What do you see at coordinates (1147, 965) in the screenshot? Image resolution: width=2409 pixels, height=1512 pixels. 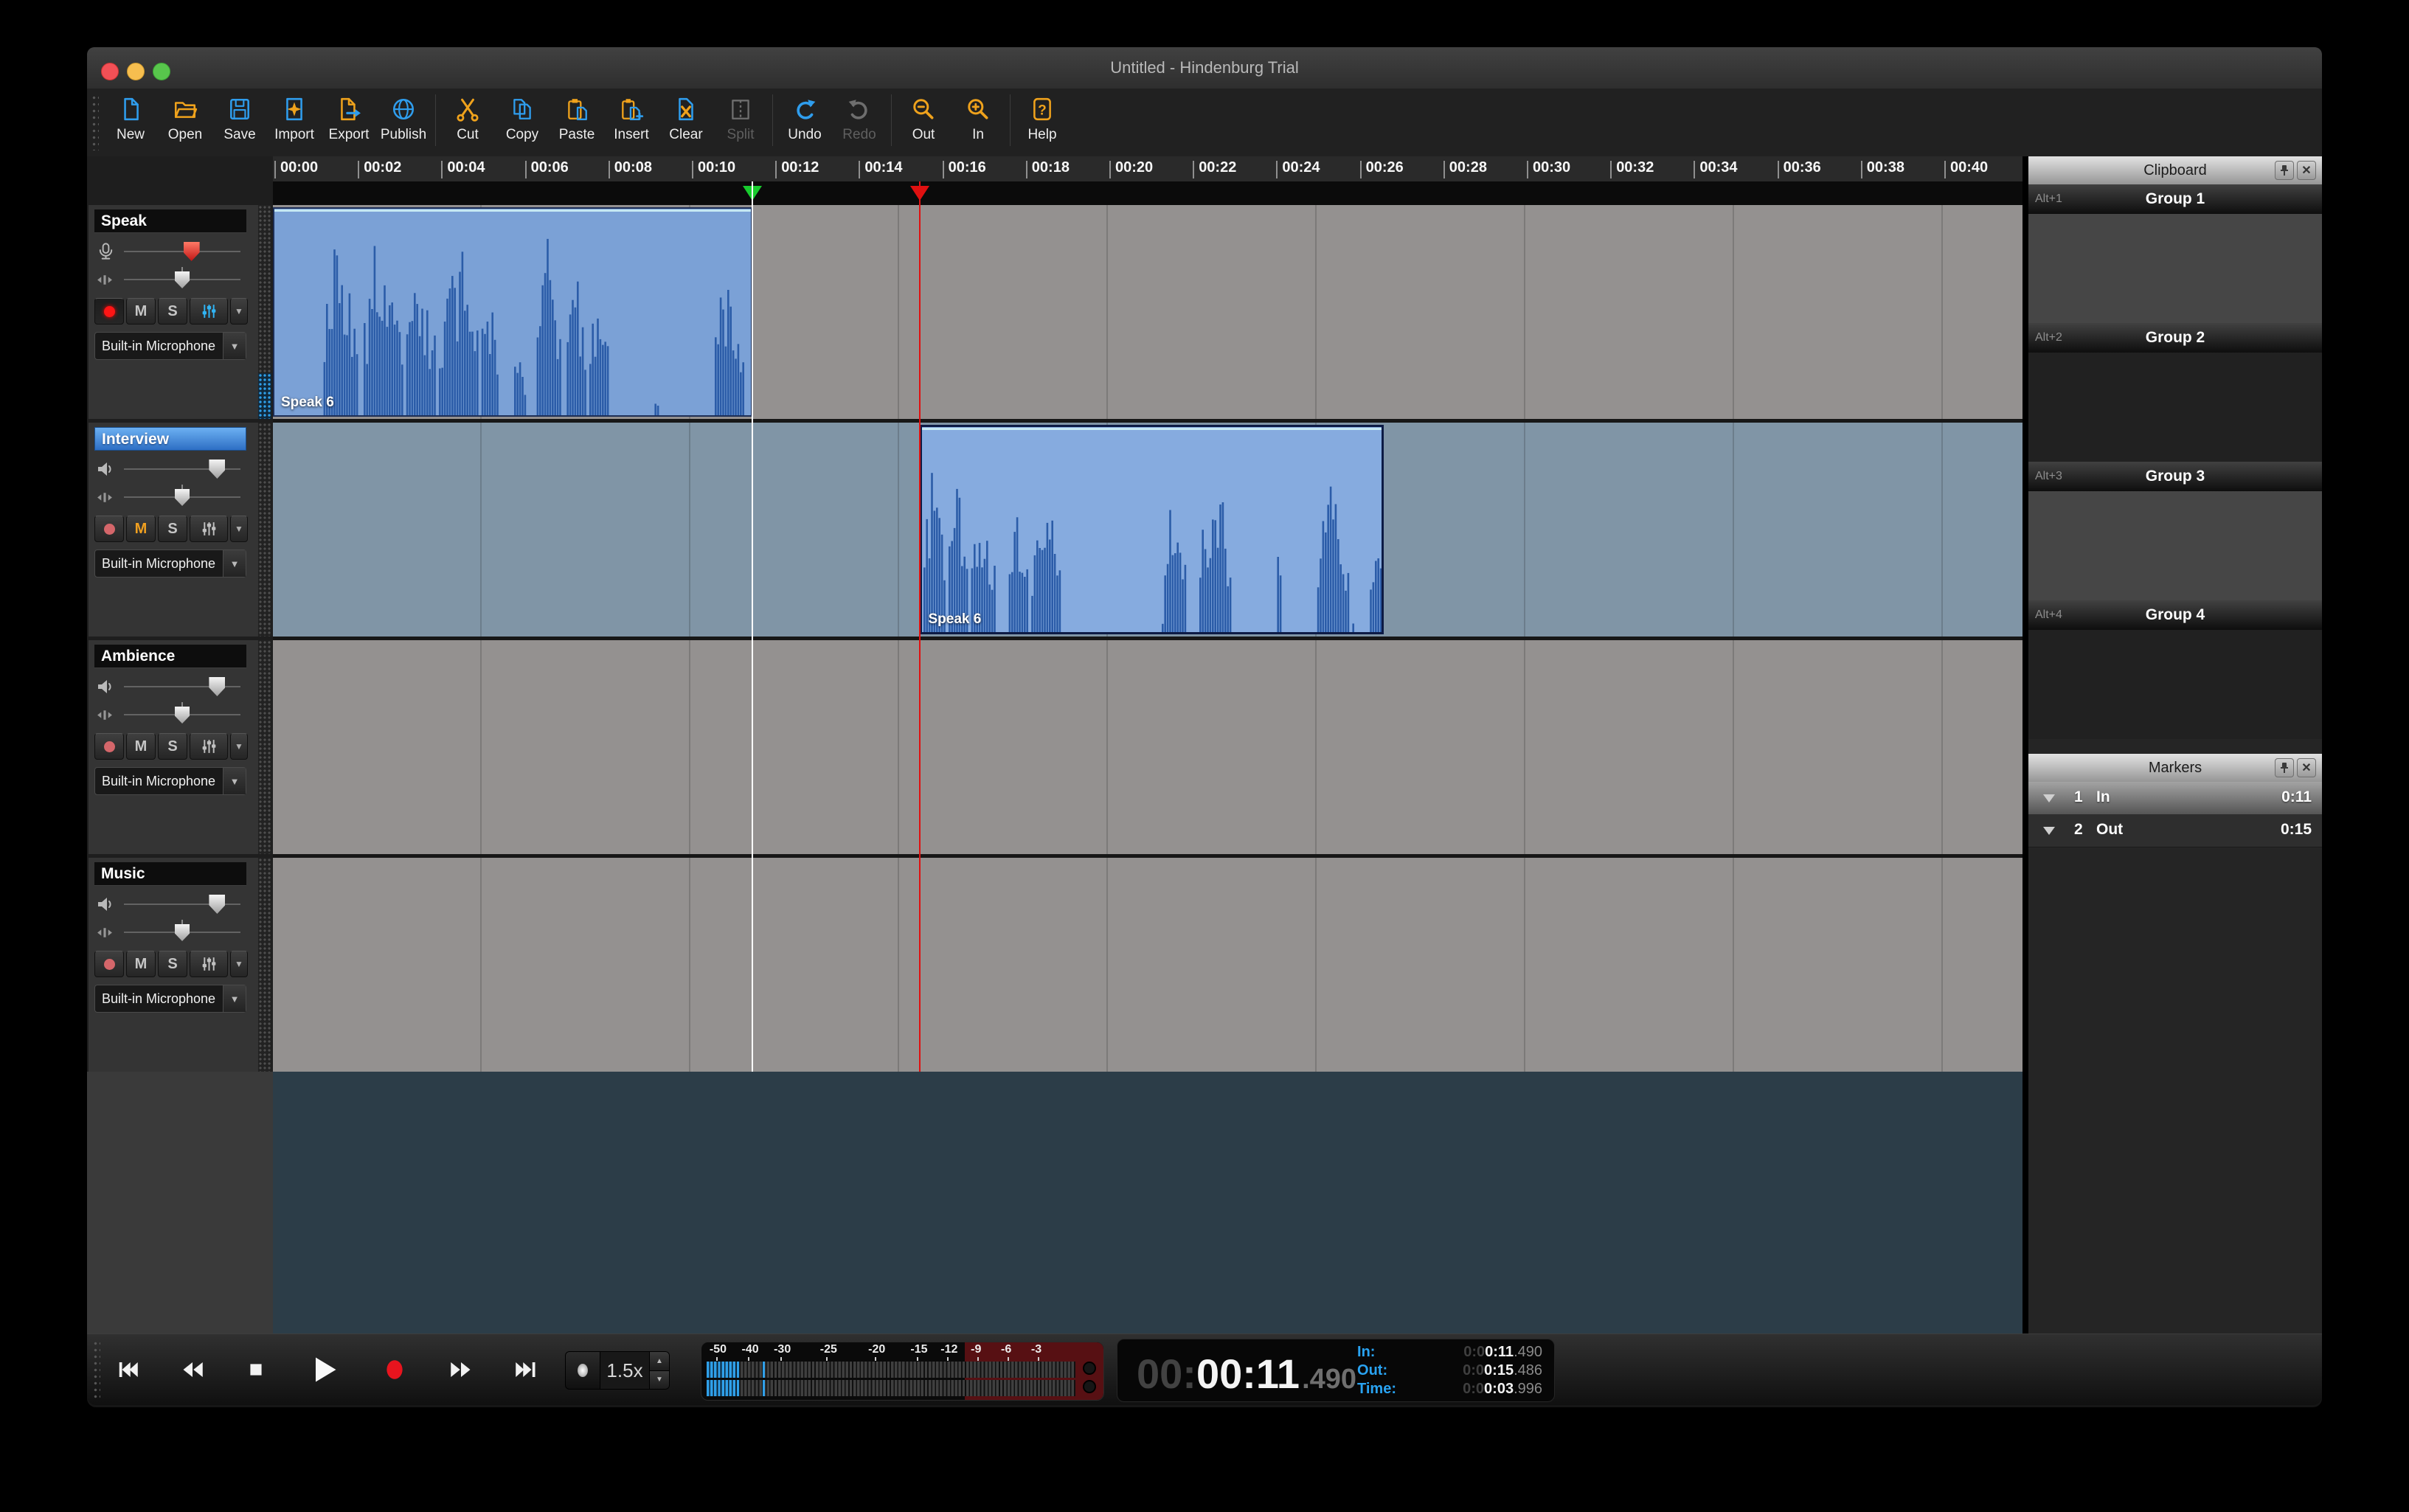 I see `track-lane-music` at bounding box center [1147, 965].